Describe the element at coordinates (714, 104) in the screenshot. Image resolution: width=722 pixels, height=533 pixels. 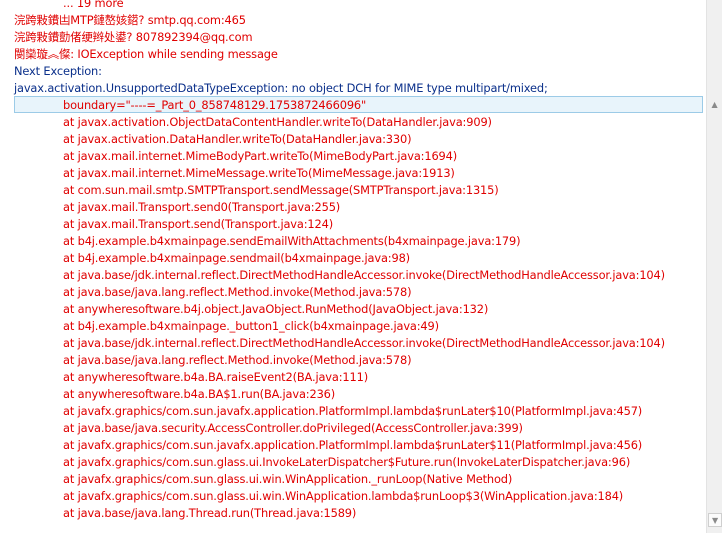
I see `chevron-up-icon: ▲` at that location.